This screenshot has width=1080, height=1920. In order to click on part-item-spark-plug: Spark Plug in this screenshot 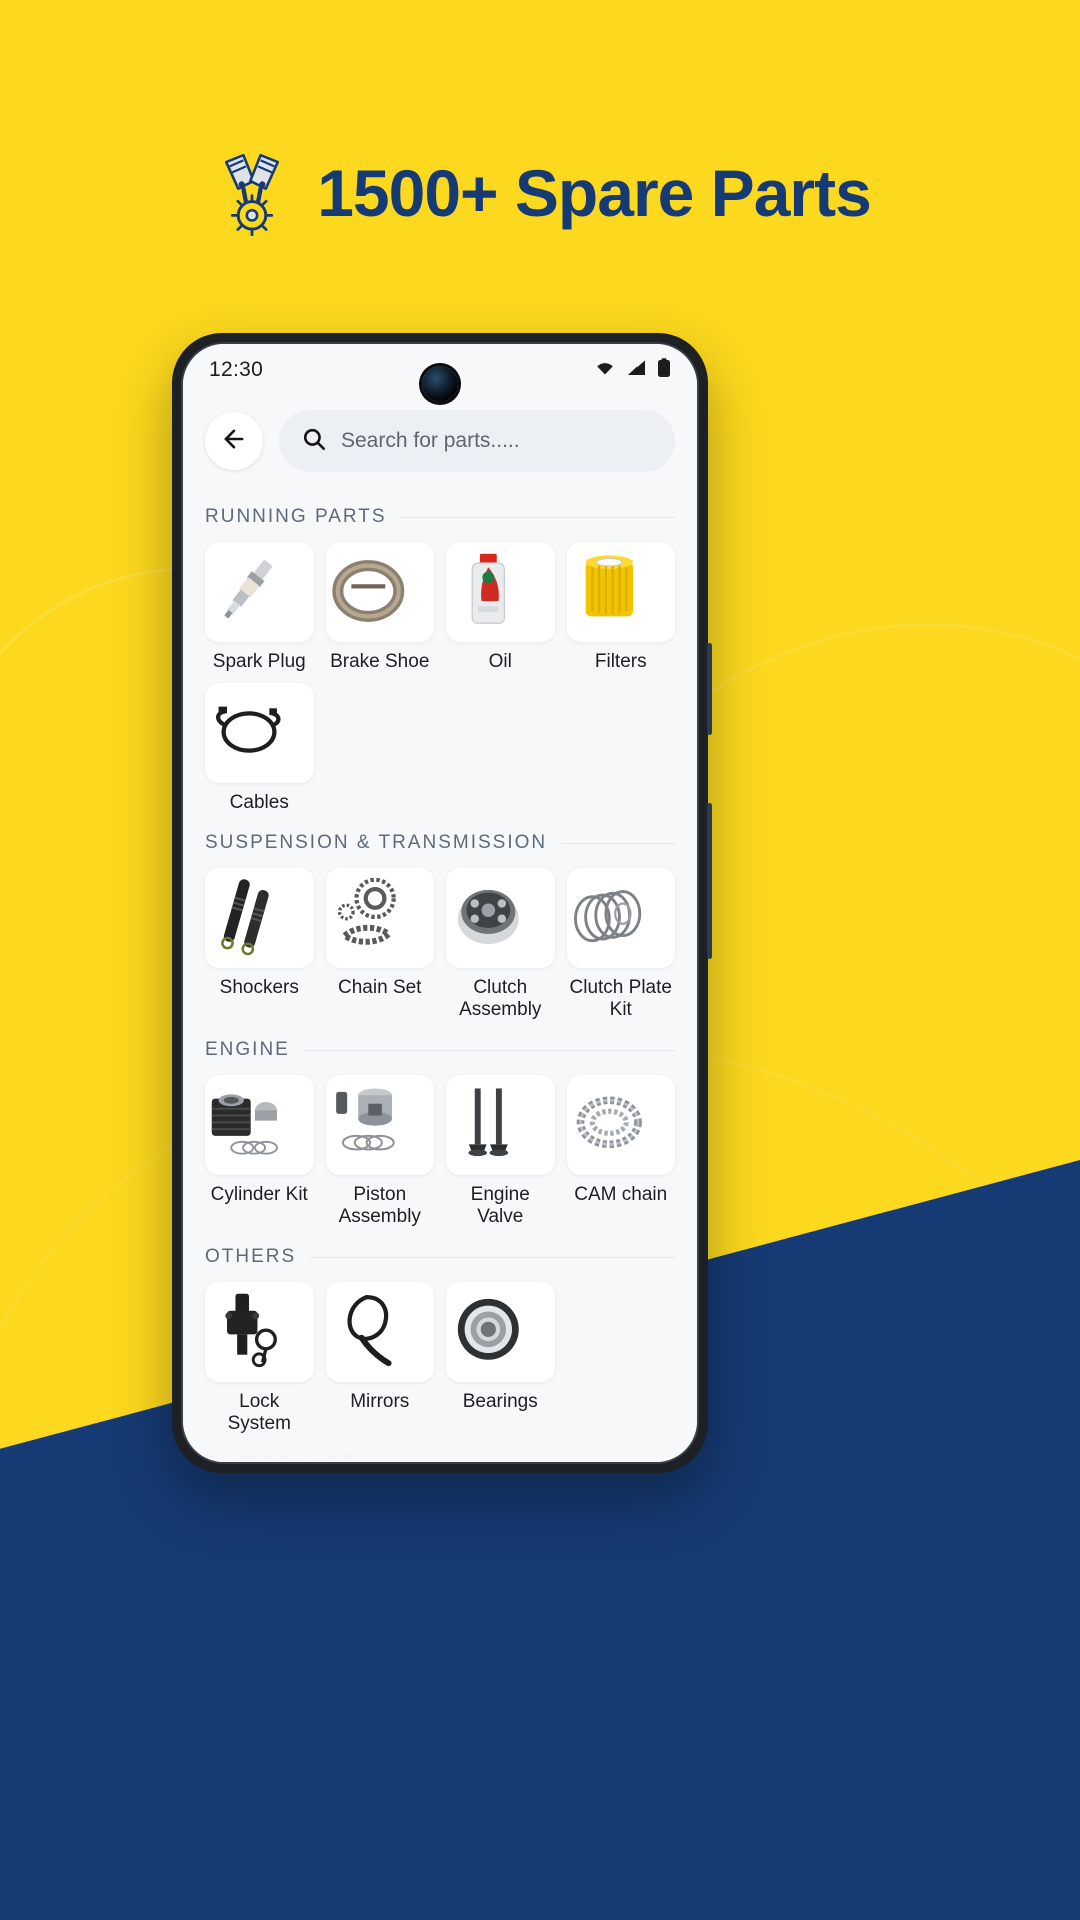, I will do `click(259, 607)`.